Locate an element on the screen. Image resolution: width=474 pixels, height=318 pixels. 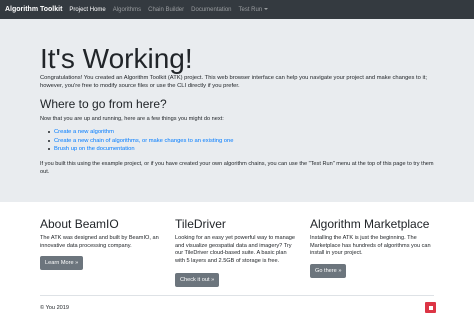
column-title: About BeamIO is located at coordinates (79, 224).